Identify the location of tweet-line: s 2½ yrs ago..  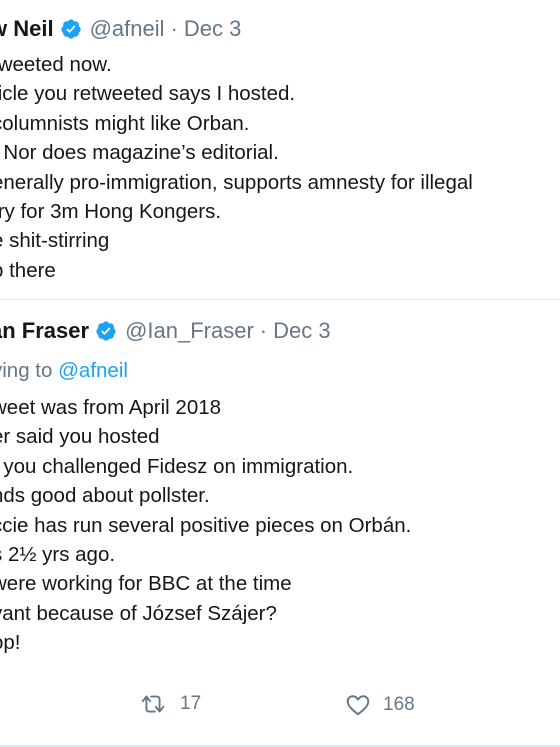
(58, 555).